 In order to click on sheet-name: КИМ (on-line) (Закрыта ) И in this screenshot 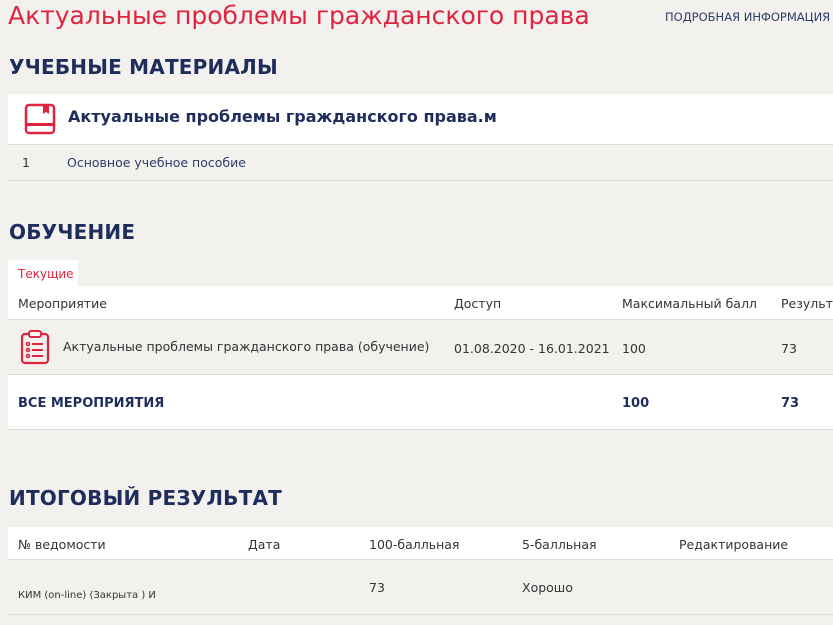, I will do `click(87, 595)`.